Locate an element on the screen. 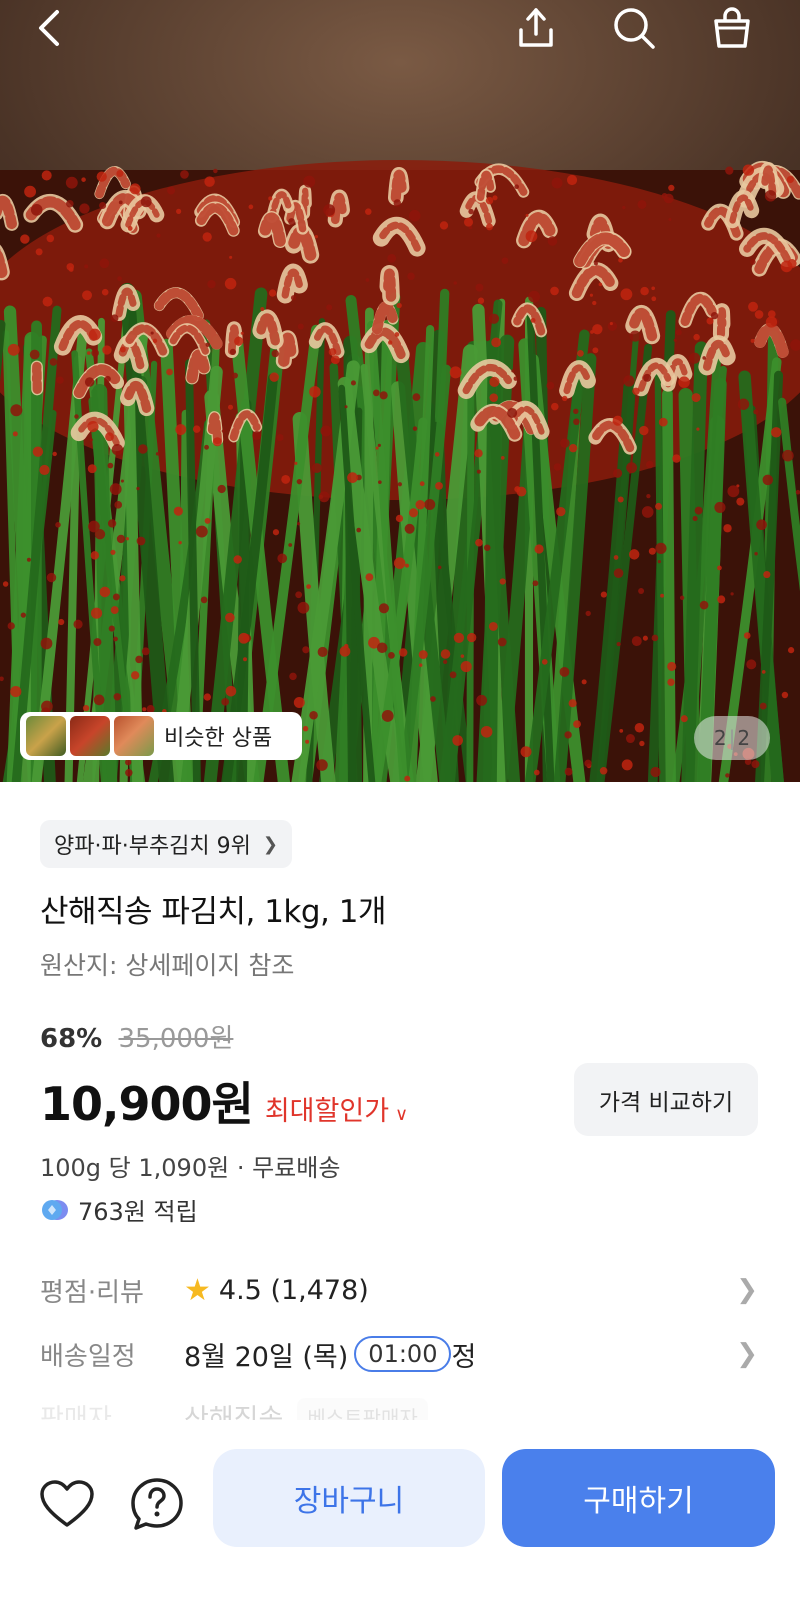  max-discount-toggle: 최대할인가 ∨ is located at coordinates (336, 1108).